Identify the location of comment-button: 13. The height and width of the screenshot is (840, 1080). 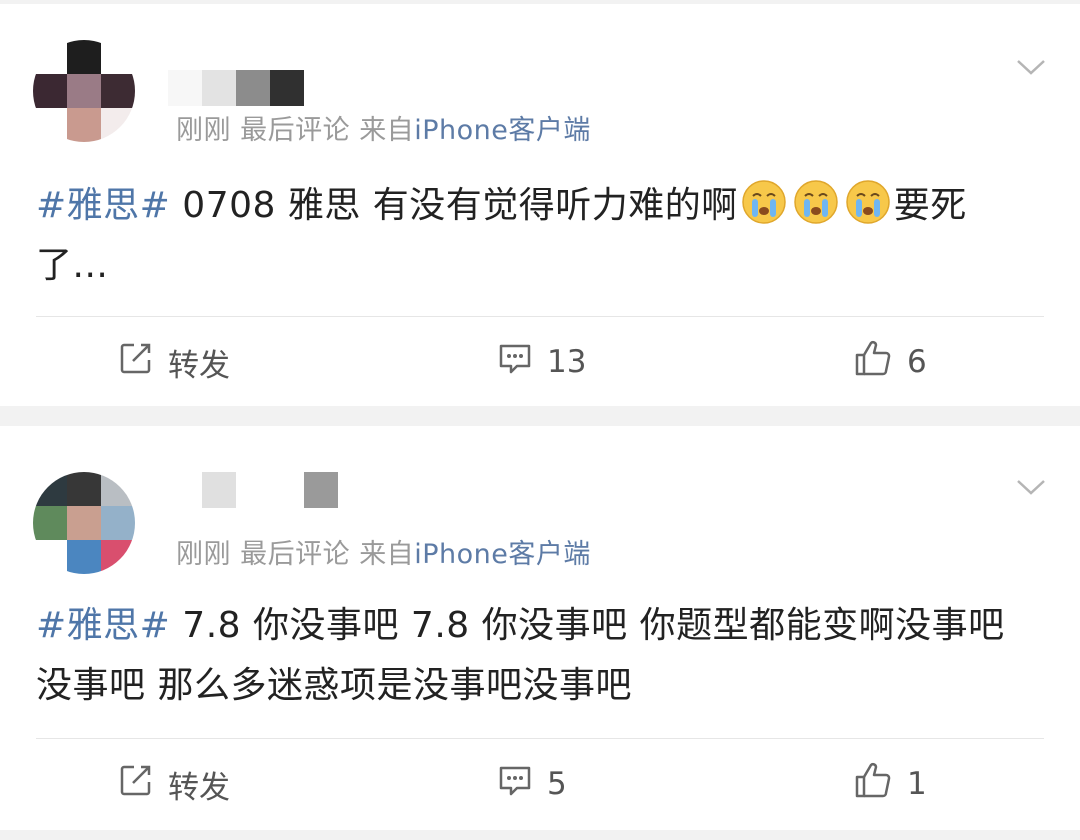
(541, 362).